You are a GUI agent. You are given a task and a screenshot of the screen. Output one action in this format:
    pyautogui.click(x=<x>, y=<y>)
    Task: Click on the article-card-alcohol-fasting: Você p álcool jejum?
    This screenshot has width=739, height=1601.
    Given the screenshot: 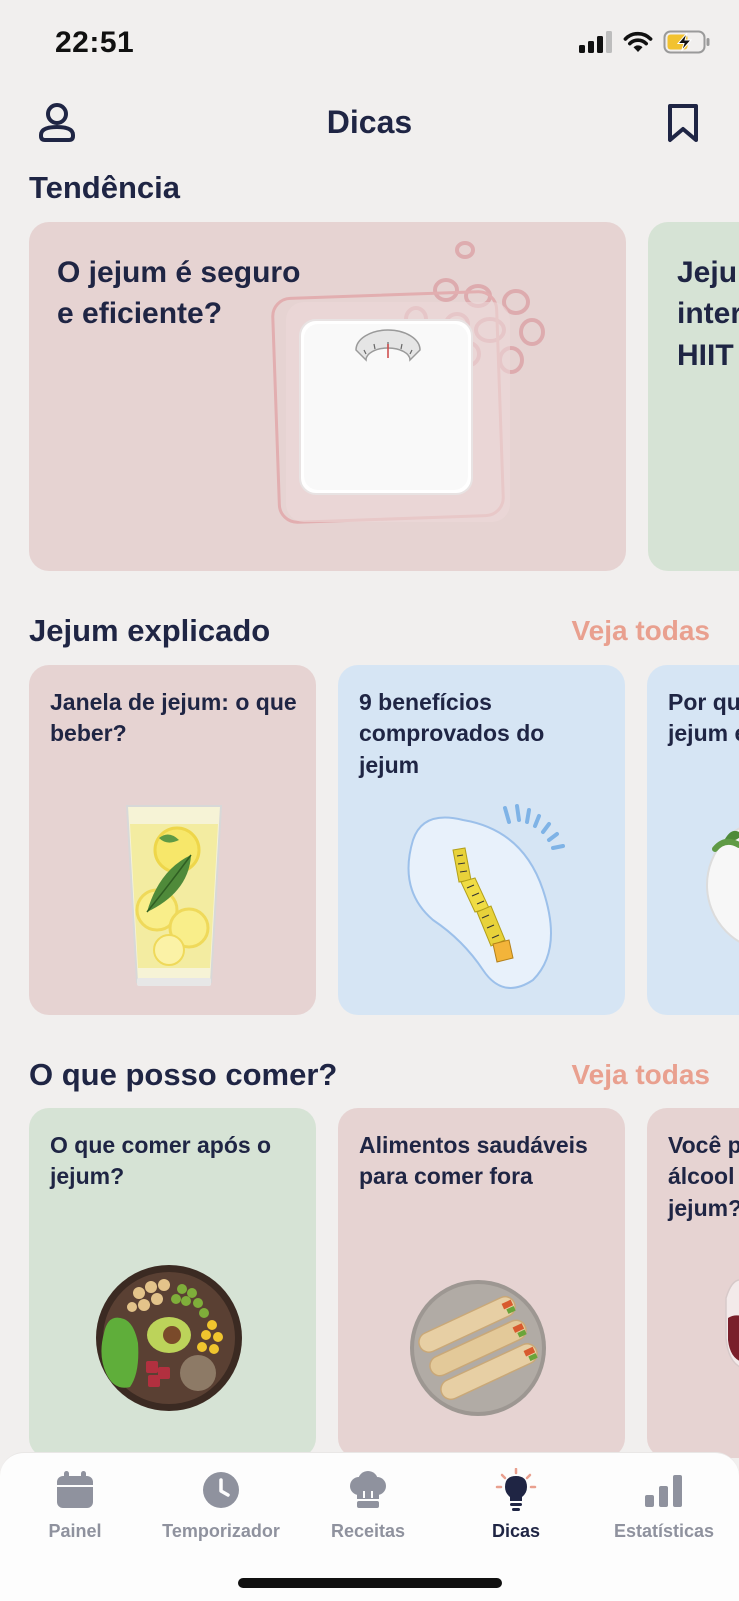 What is the action you would take?
    pyautogui.click(x=693, y=1283)
    